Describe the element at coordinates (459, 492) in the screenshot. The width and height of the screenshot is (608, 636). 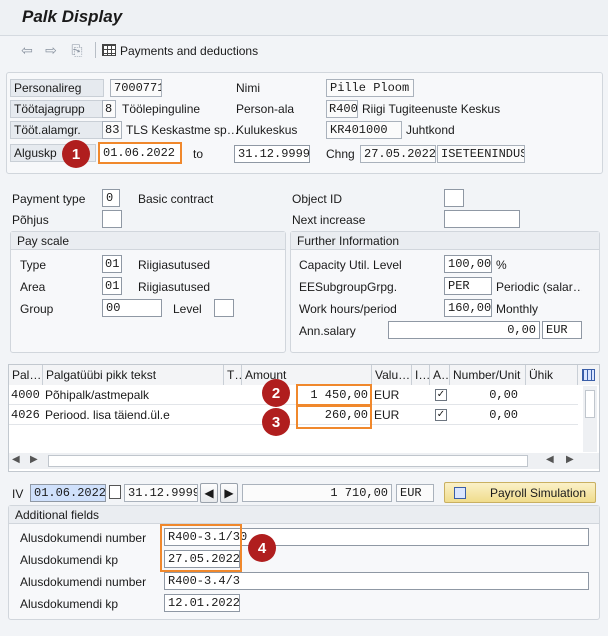
I see `calculator-icon` at that location.